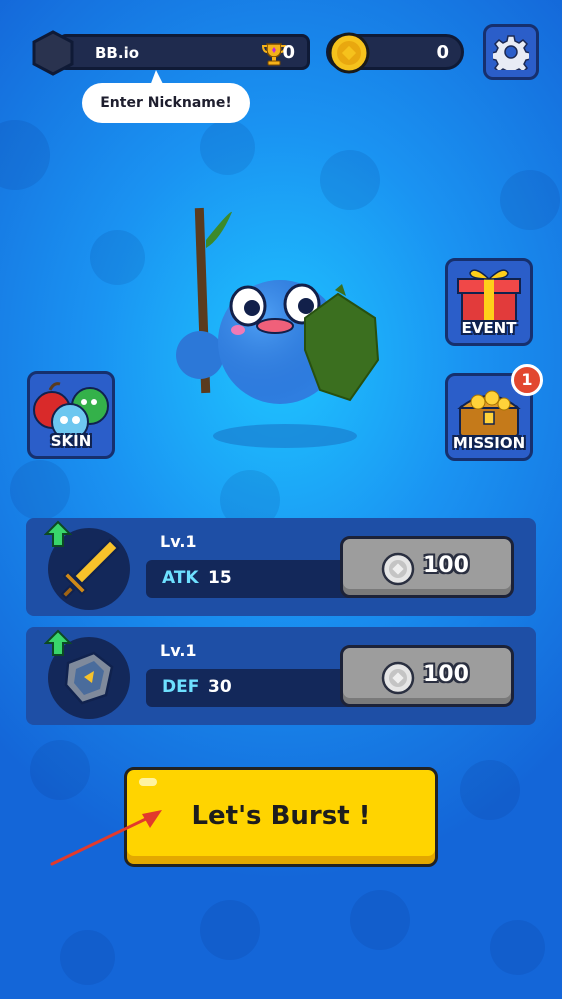 The image size is (562, 999). What do you see at coordinates (281, 567) in the screenshot?
I see `attack-upgrade-panel: Lv.1 ATK 15 100` at bounding box center [281, 567].